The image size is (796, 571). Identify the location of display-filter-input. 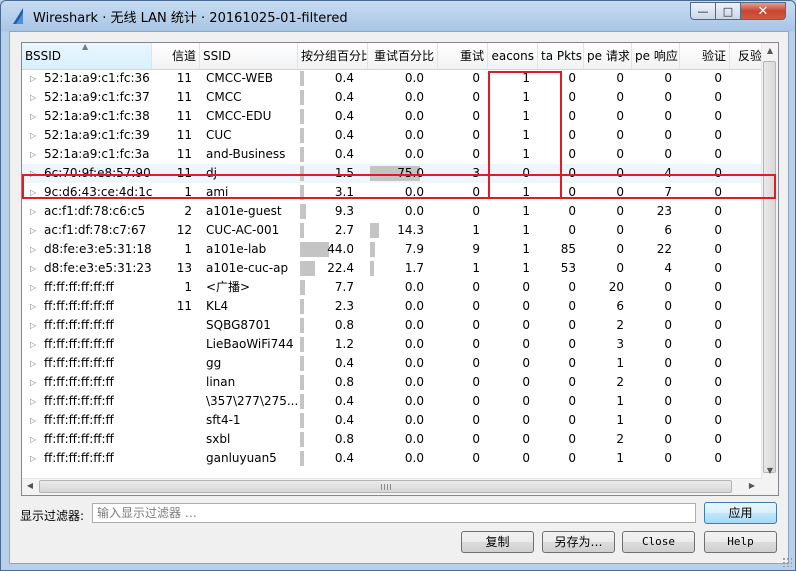
(394, 513).